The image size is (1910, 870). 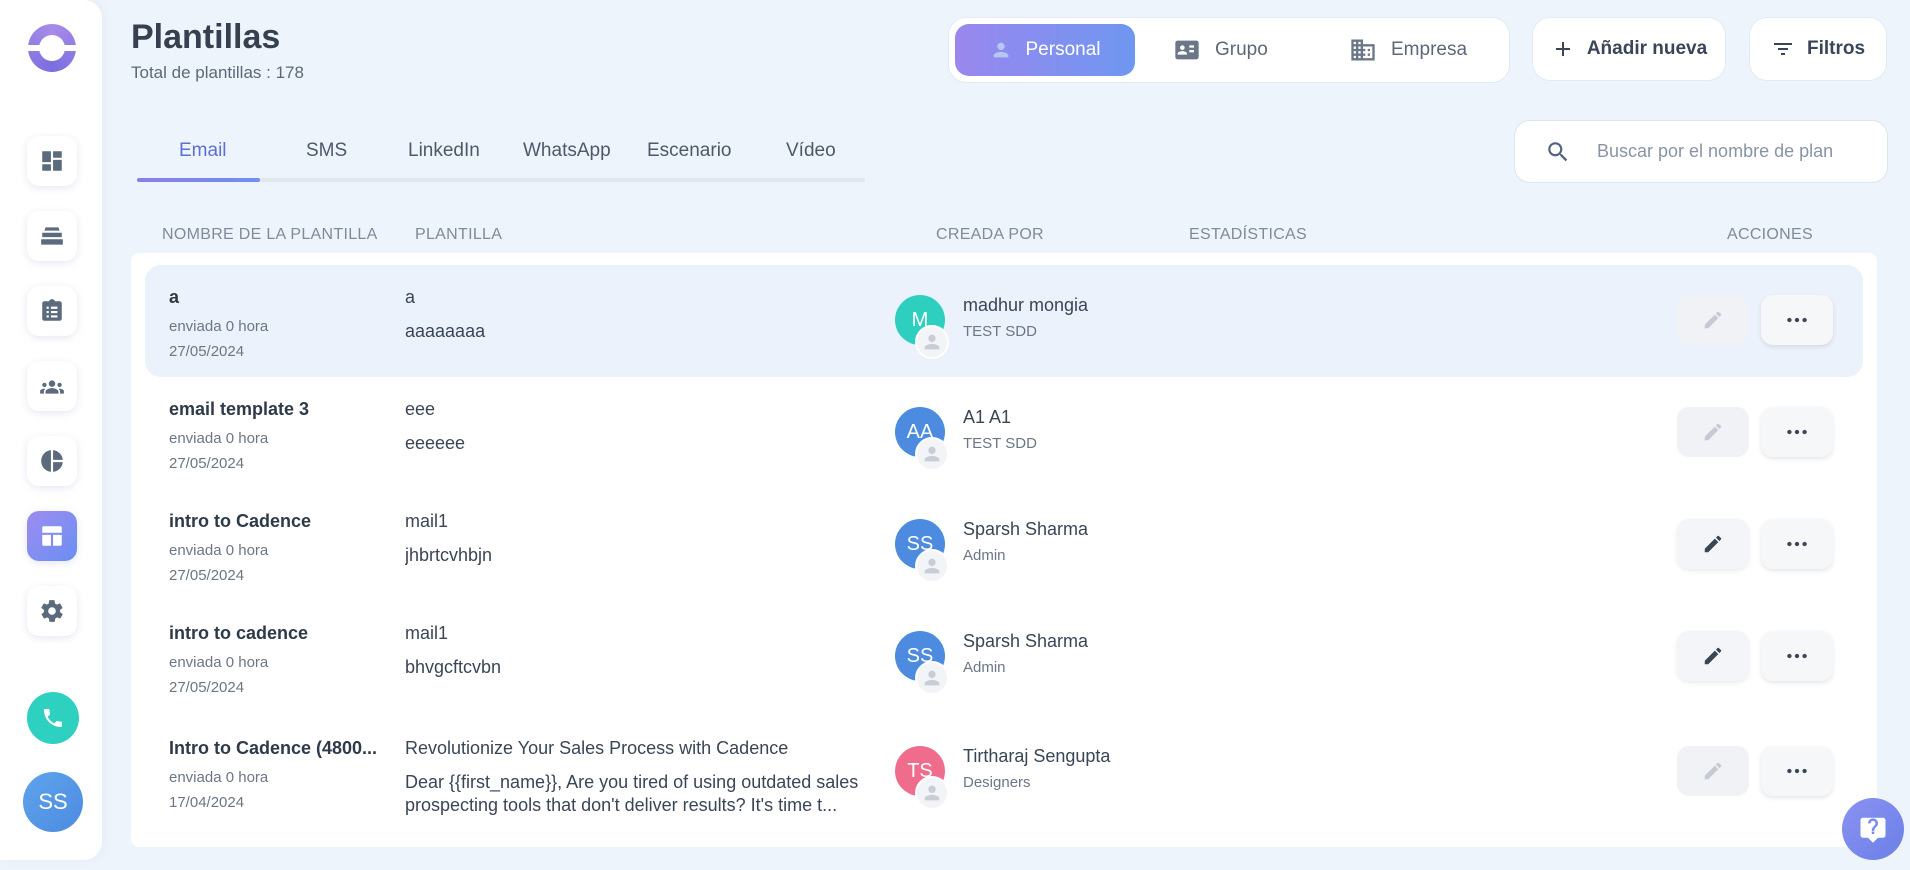 I want to click on help-button, so click(x=1873, y=829).